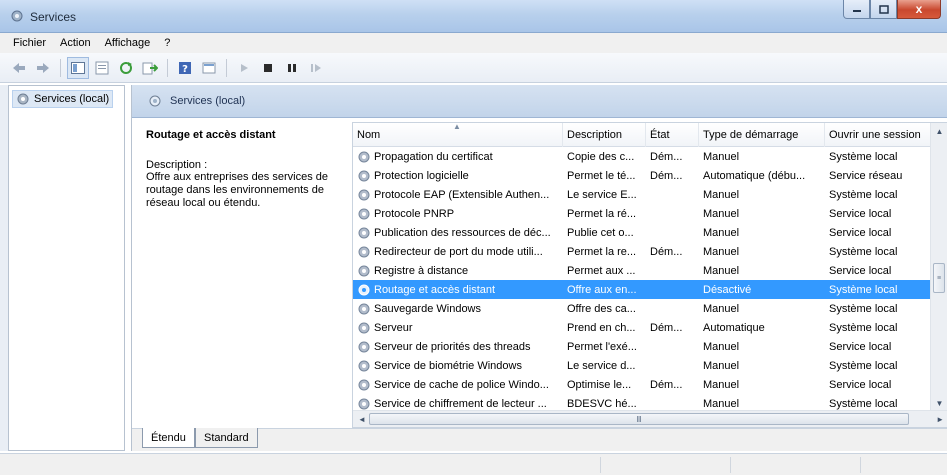 The height and width of the screenshot is (475, 947). I want to click on console-button, so click(209, 68).